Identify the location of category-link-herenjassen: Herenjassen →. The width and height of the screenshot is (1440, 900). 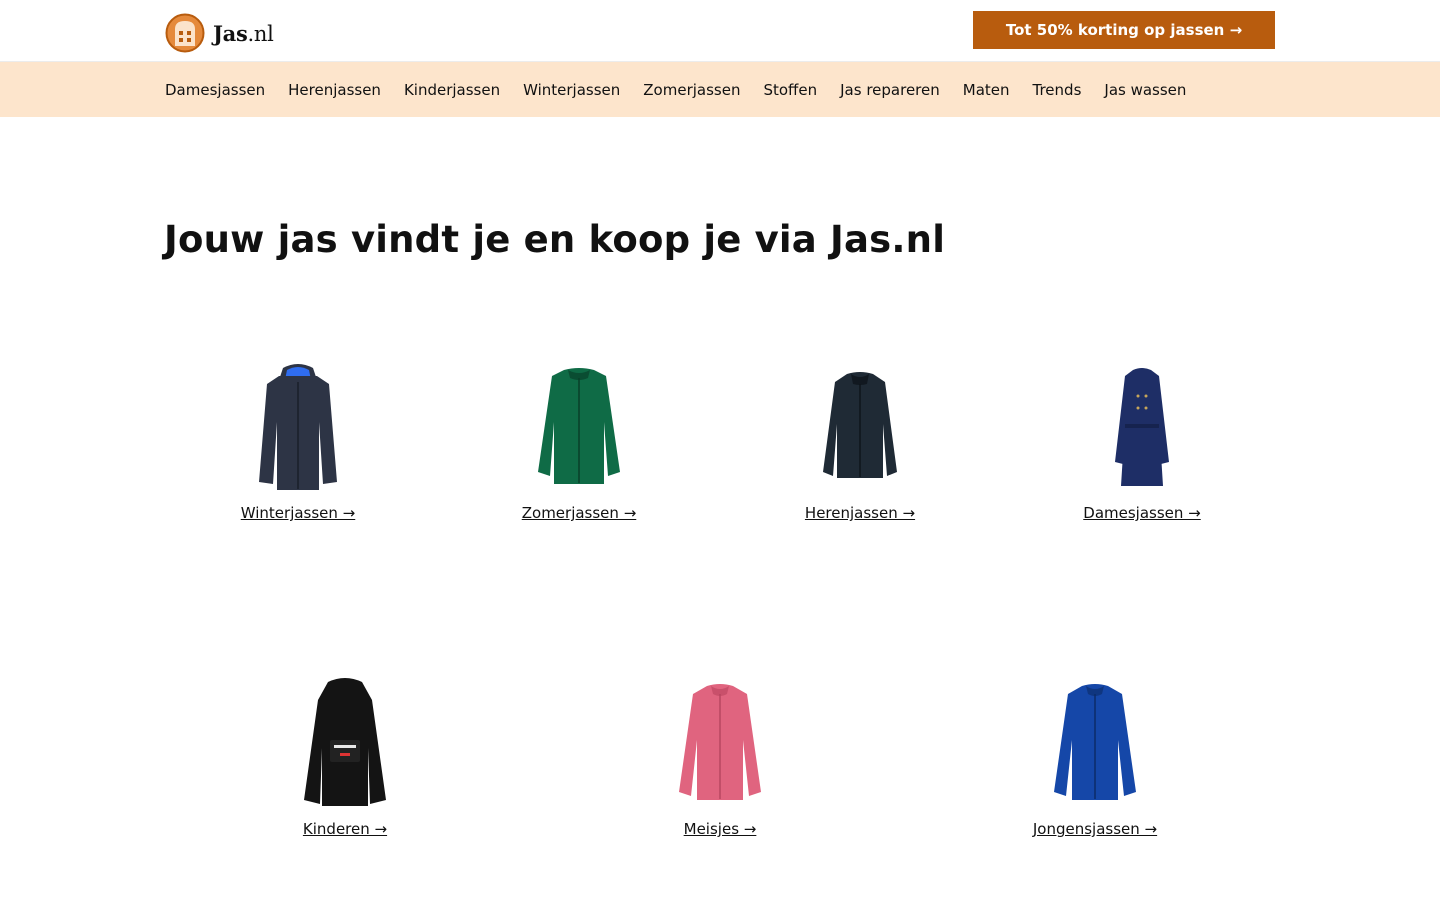
(860, 513).